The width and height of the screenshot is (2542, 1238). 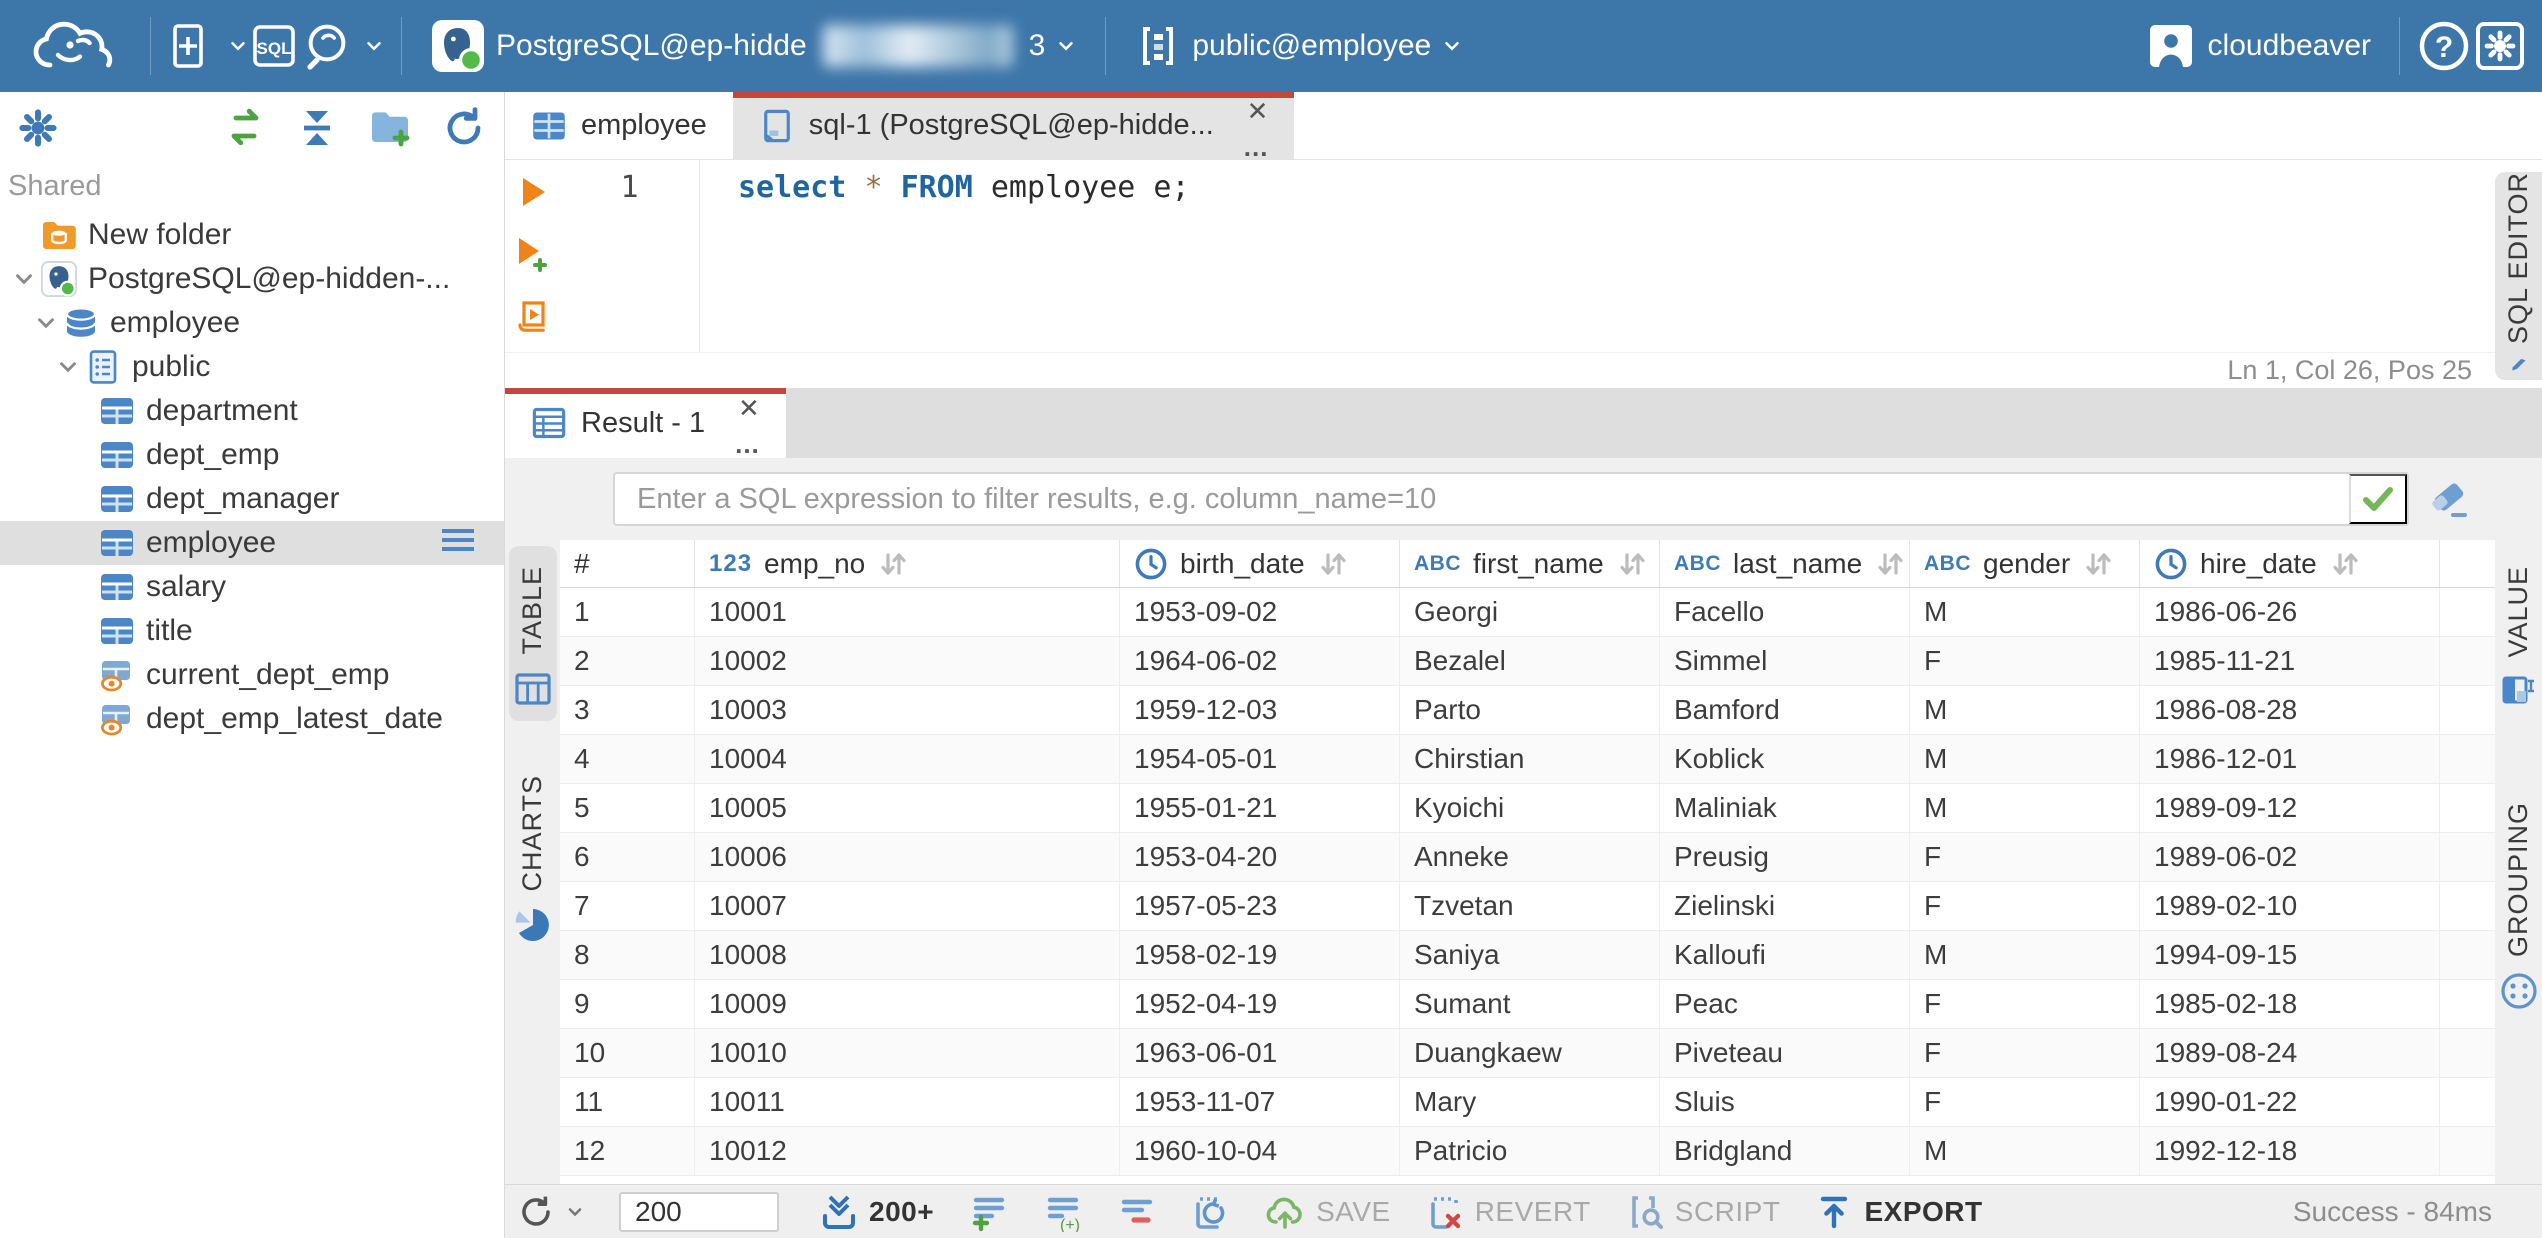 What do you see at coordinates (907, 955) in the screenshot?
I see `cell: 10008` at bounding box center [907, 955].